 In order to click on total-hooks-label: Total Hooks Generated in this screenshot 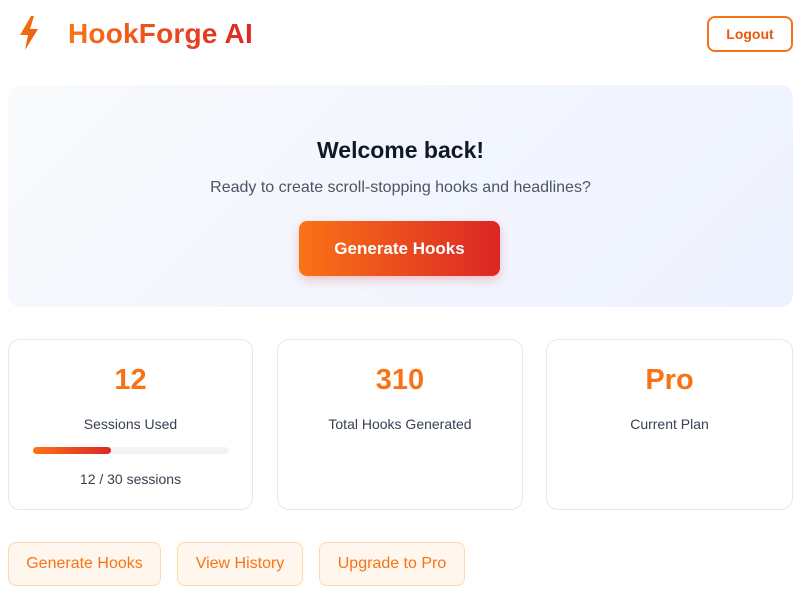, I will do `click(400, 424)`.